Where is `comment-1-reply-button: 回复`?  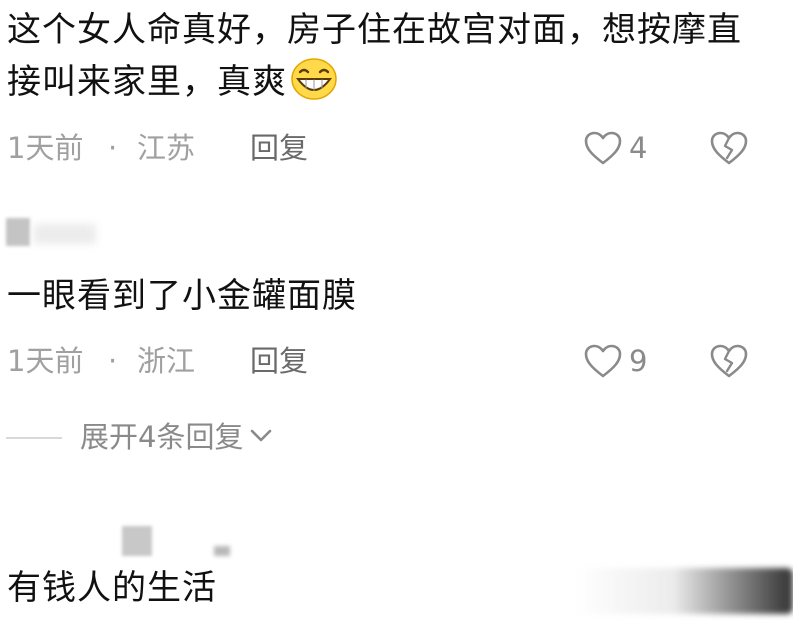 comment-1-reply-button: 回复 is located at coordinates (279, 148).